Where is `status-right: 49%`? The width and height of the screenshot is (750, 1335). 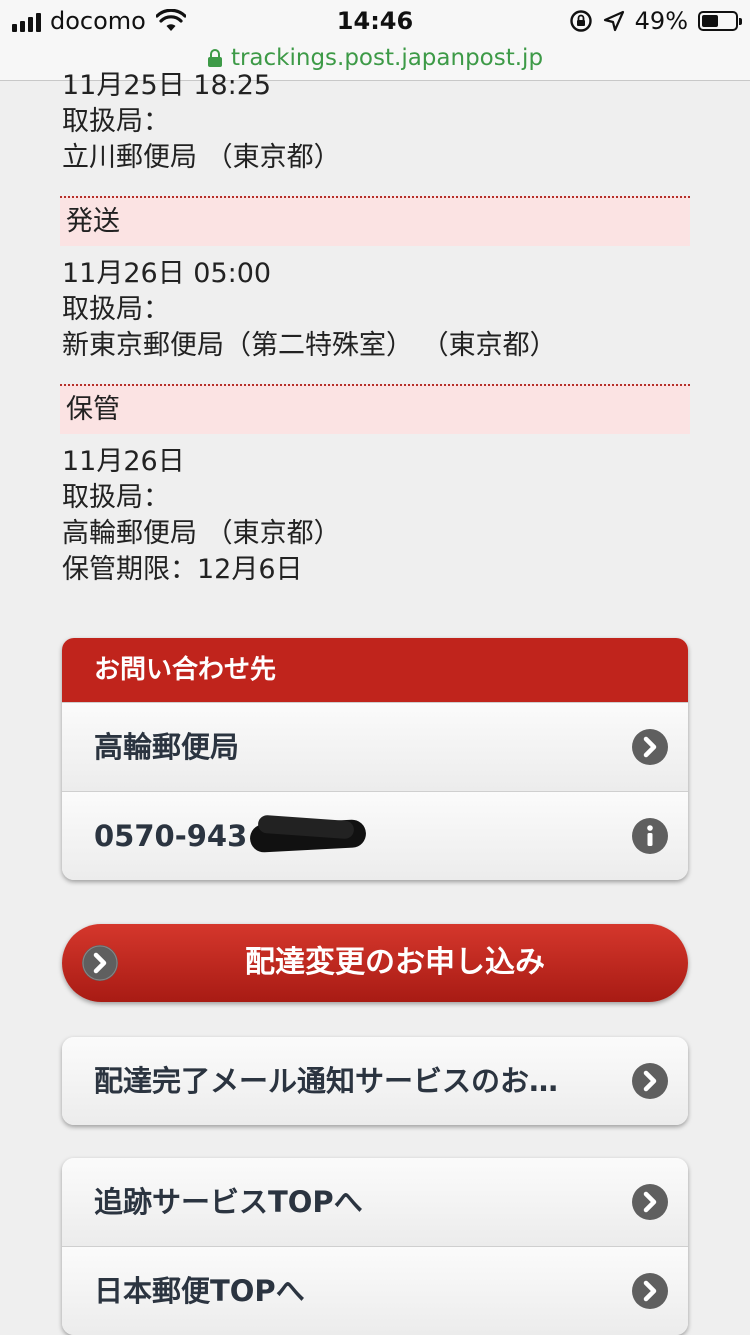
status-right: 49% is located at coordinates (655, 21).